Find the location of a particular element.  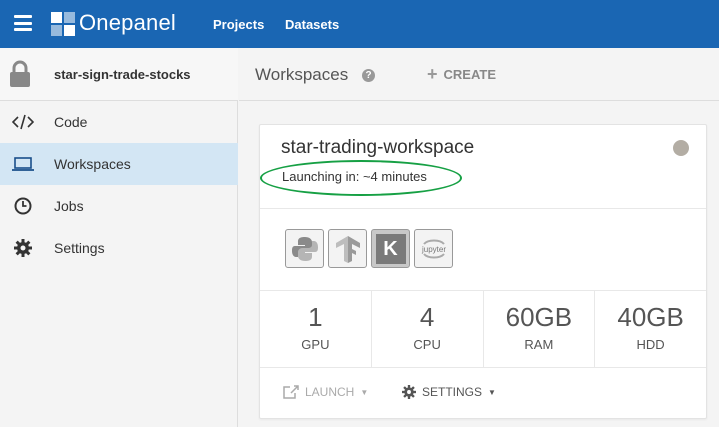

page-title: Workspaces is located at coordinates (302, 74).